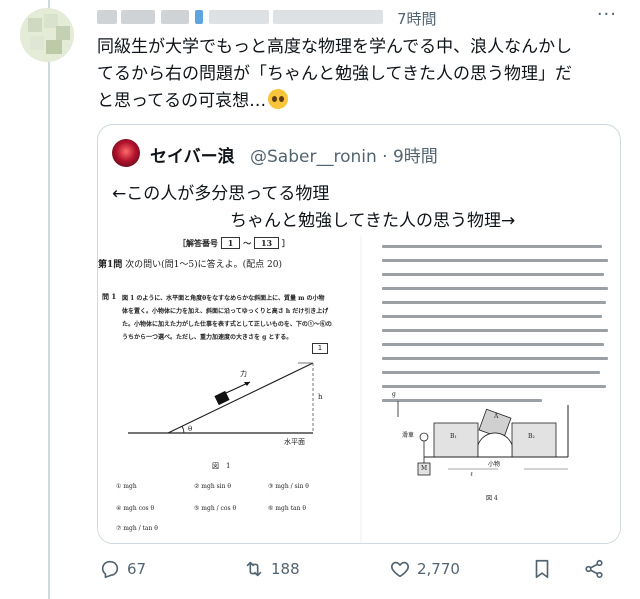 This screenshot has width=640, height=599. I want to click on choice: ③ mgh / sin θ, so click(288, 486).